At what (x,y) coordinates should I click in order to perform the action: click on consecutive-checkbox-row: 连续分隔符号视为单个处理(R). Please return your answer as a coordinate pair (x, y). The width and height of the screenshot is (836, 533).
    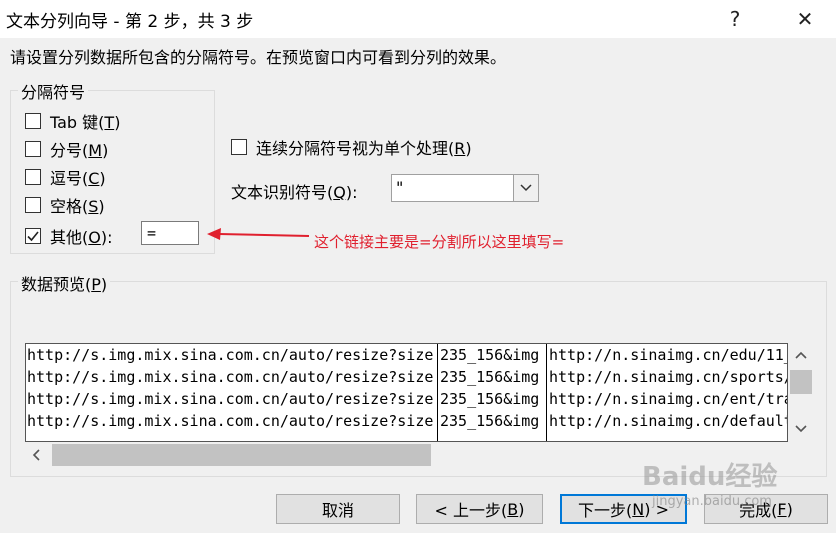
    Looking at the image, I should click on (351, 147).